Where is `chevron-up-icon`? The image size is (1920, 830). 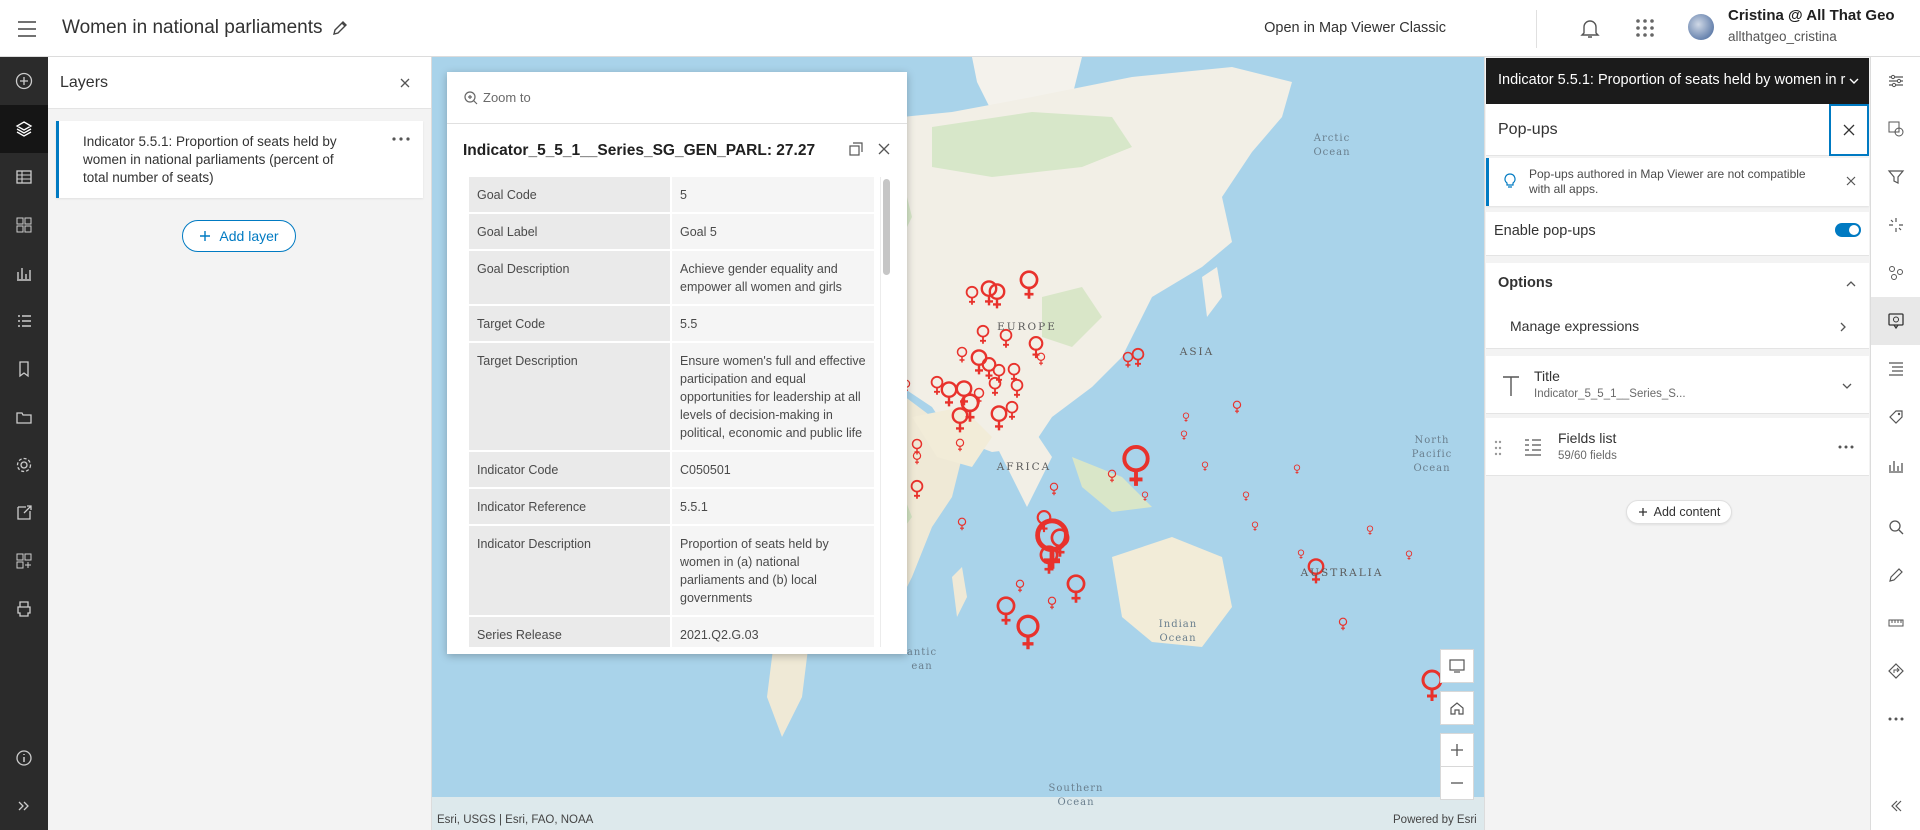
chevron-up-icon is located at coordinates (1851, 284).